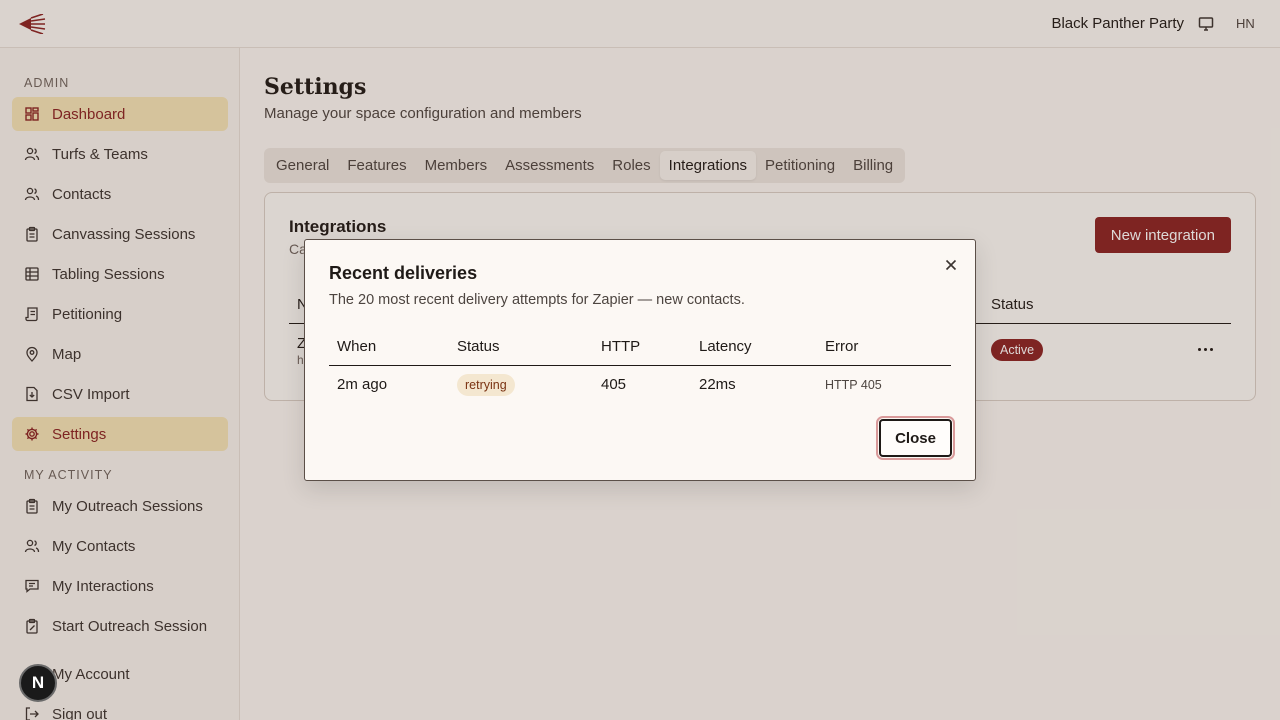 The width and height of the screenshot is (1280, 720). What do you see at coordinates (357, 346) in the screenshot?
I see `column-header-when: When` at bounding box center [357, 346].